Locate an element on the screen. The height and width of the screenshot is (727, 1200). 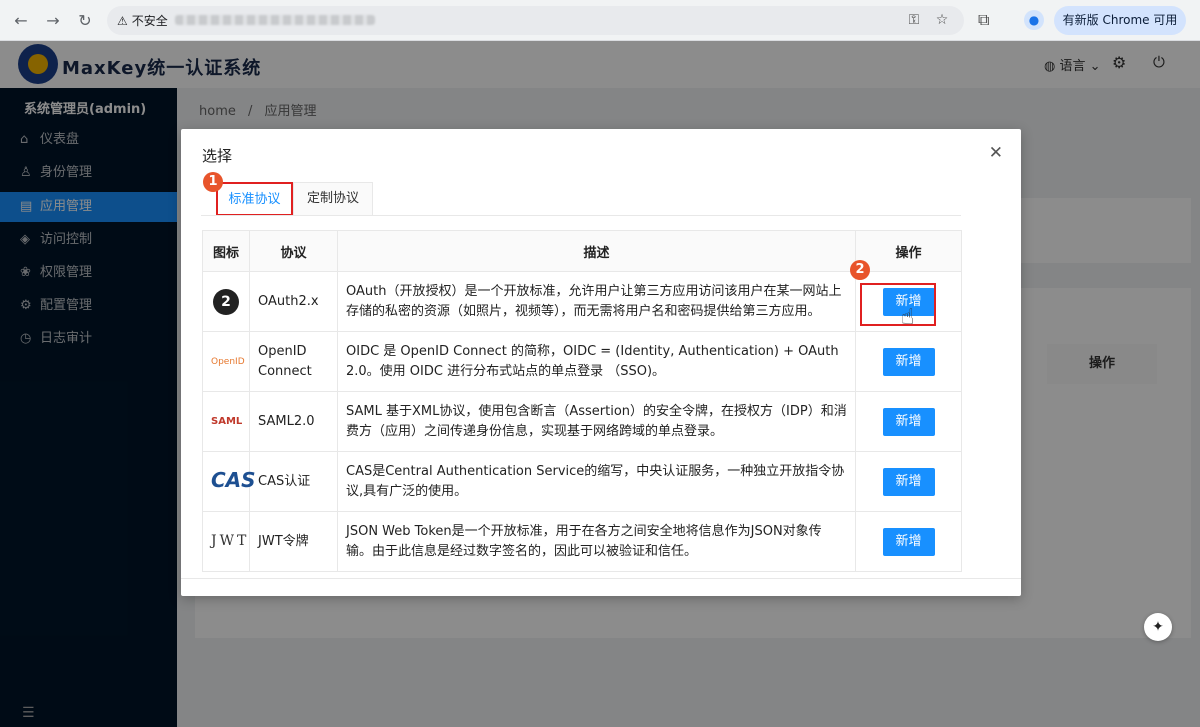
tab-custom: 定制协议 is located at coordinates (333, 199).